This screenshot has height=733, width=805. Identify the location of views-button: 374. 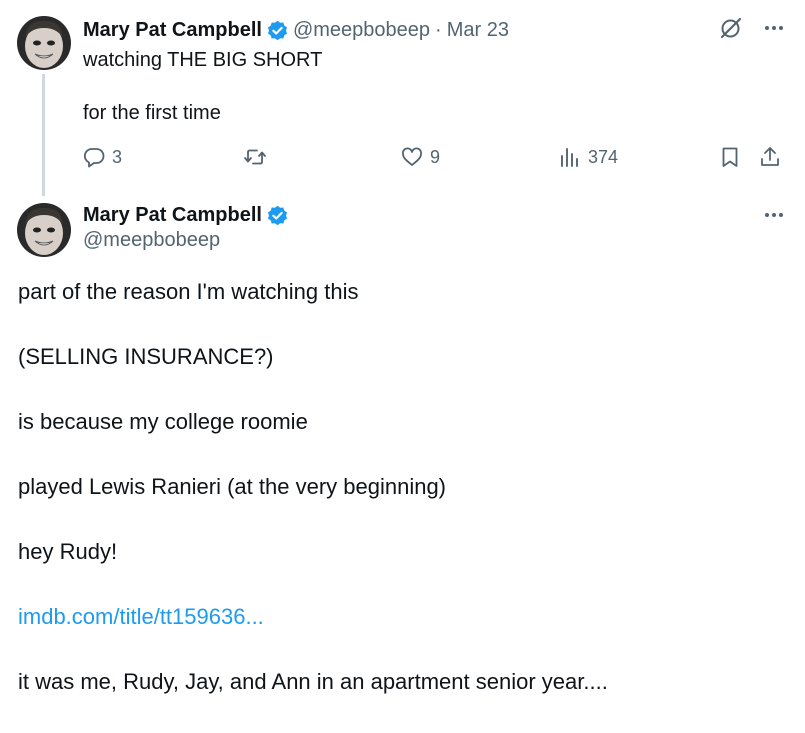
(588, 157).